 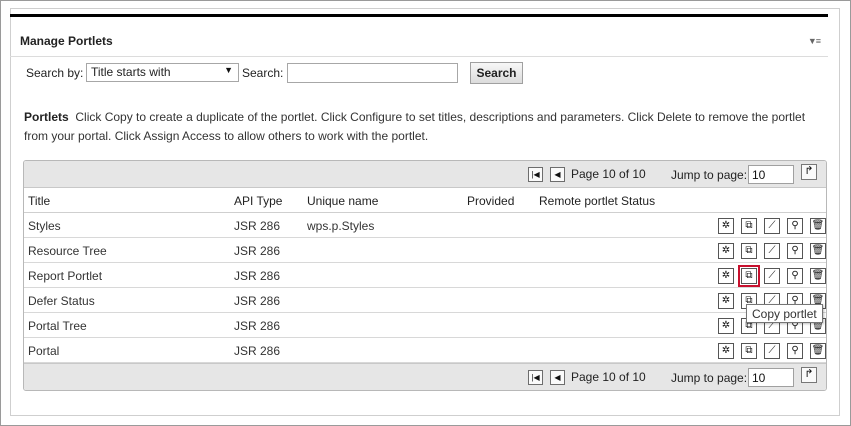 I want to click on search-by-select: Title starts with ▼, so click(x=162, y=72).